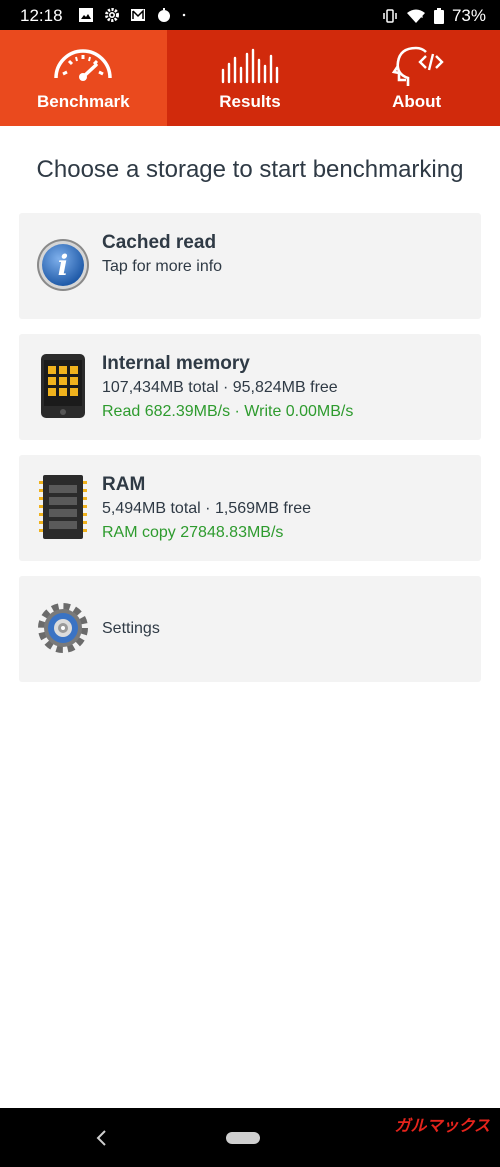  I want to click on internal-memory-speed: Read 682.39MB/s · Write 0.00MB/s, so click(228, 411).